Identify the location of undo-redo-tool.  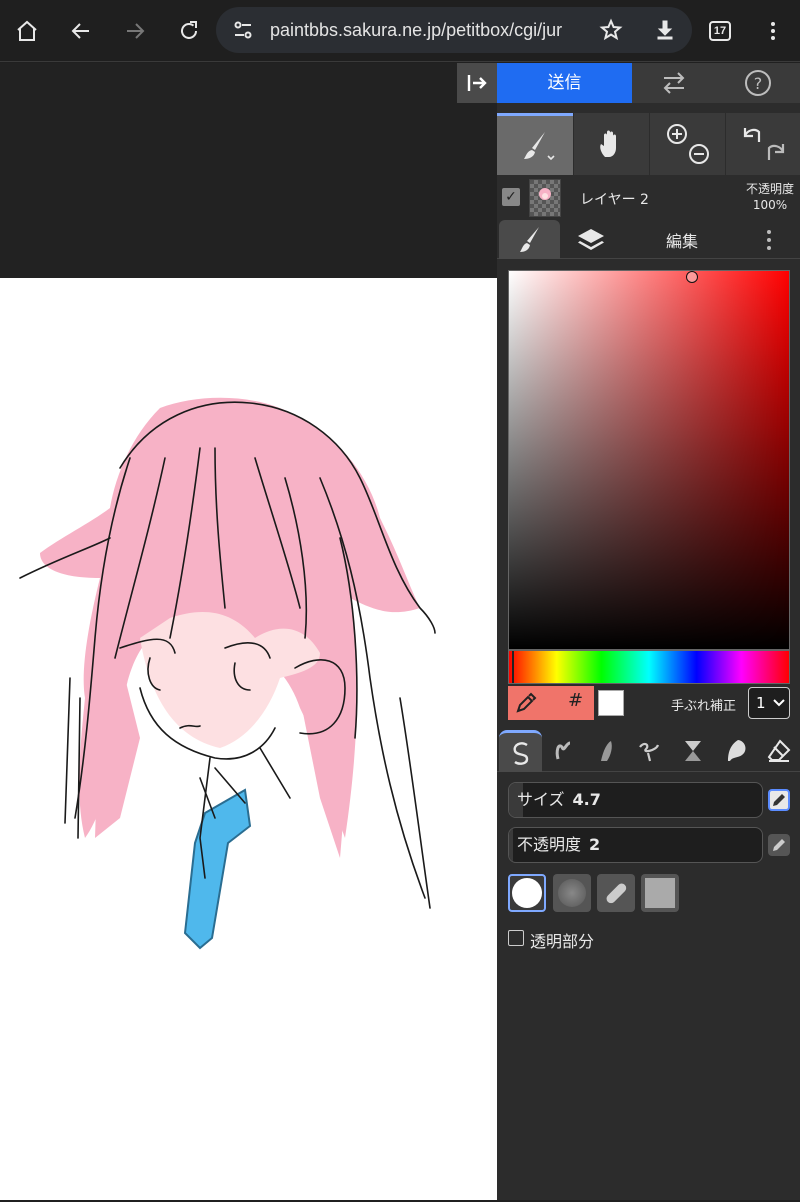
(762, 144).